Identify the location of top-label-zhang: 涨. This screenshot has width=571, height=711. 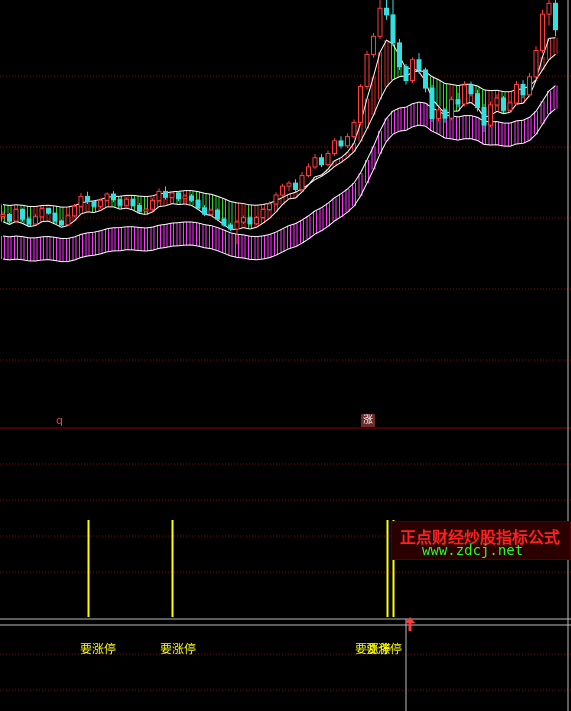
(368, 420).